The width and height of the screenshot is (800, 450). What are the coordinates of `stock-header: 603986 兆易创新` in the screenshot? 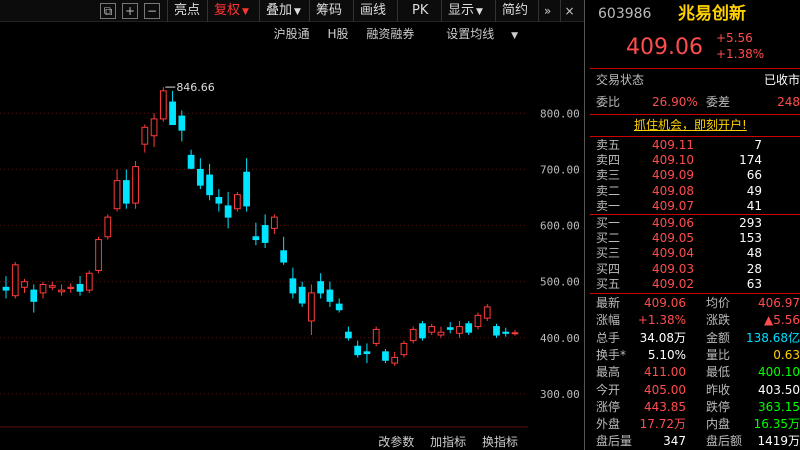 It's located at (695, 14).